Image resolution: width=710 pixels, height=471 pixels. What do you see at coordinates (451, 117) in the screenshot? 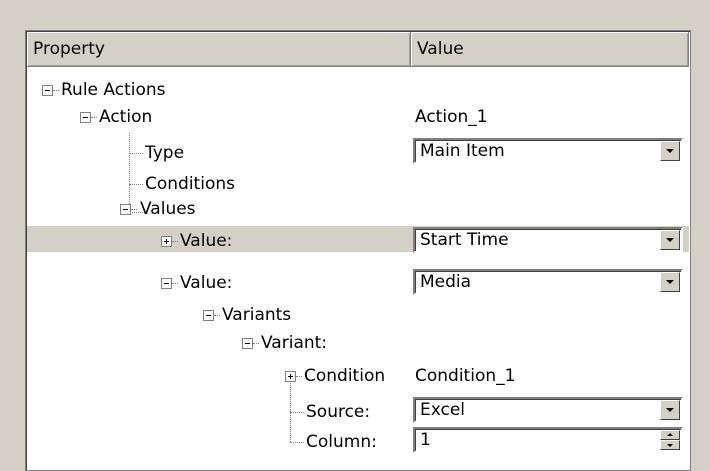
I see `action-value: Action_1` at bounding box center [451, 117].